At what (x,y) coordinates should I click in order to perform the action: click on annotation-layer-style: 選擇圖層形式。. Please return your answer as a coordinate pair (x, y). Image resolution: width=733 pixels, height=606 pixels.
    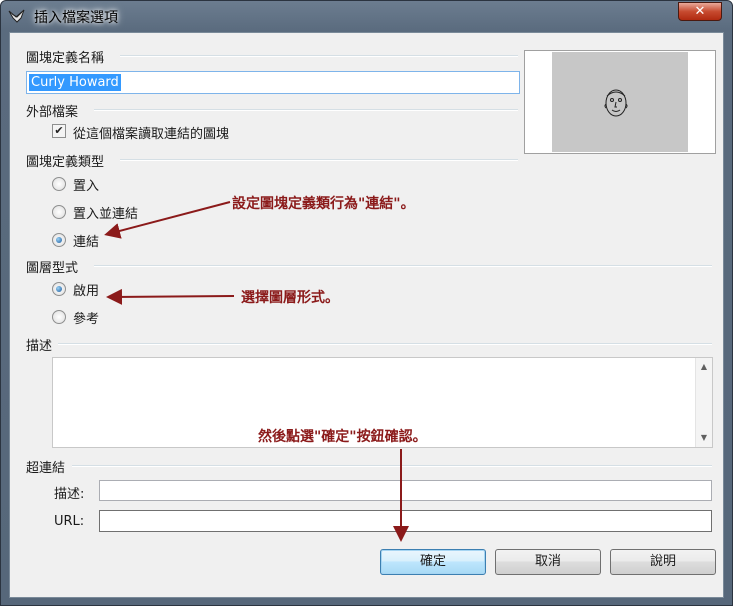
    Looking at the image, I should click on (290, 298).